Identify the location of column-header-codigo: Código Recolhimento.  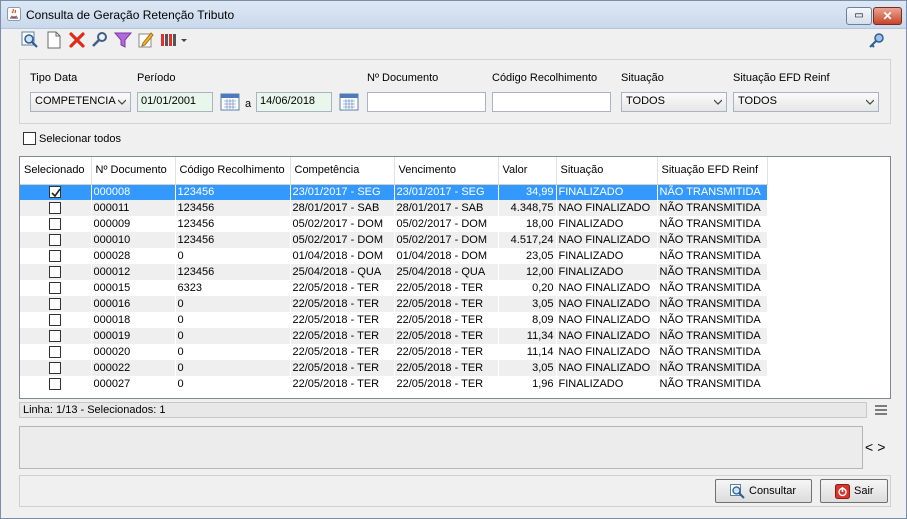
(233, 171).